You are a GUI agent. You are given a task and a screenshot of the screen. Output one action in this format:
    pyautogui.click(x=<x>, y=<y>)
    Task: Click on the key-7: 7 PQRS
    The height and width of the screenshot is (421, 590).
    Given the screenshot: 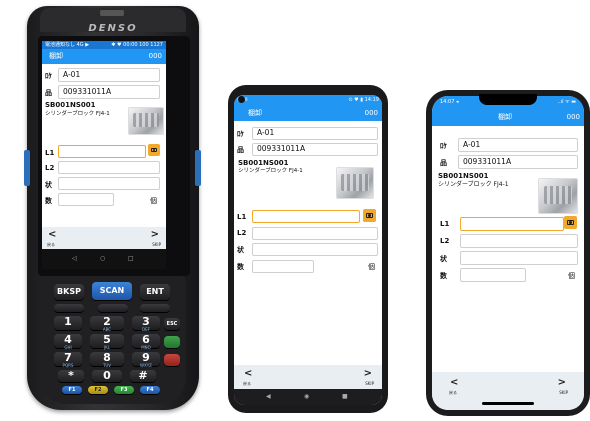 What is the action you would take?
    pyautogui.click(x=68, y=360)
    